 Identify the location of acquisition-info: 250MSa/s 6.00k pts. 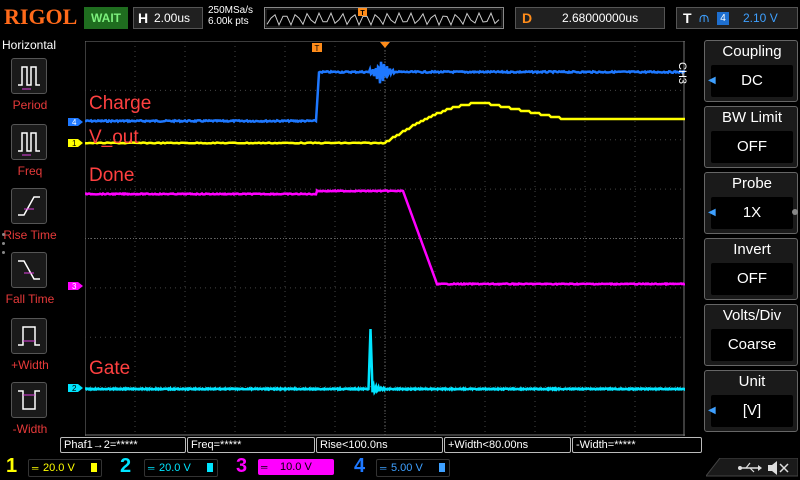
(230, 16).